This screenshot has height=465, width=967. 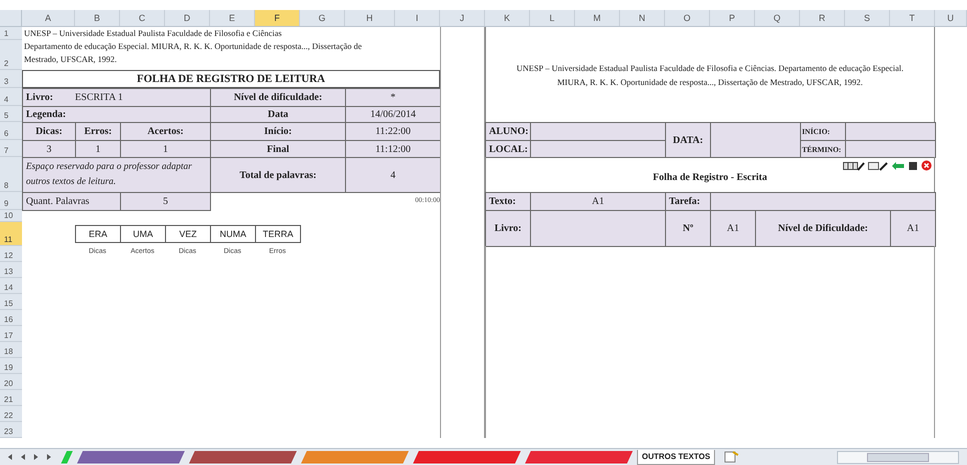 I want to click on row-header: 18, so click(x=11, y=350).